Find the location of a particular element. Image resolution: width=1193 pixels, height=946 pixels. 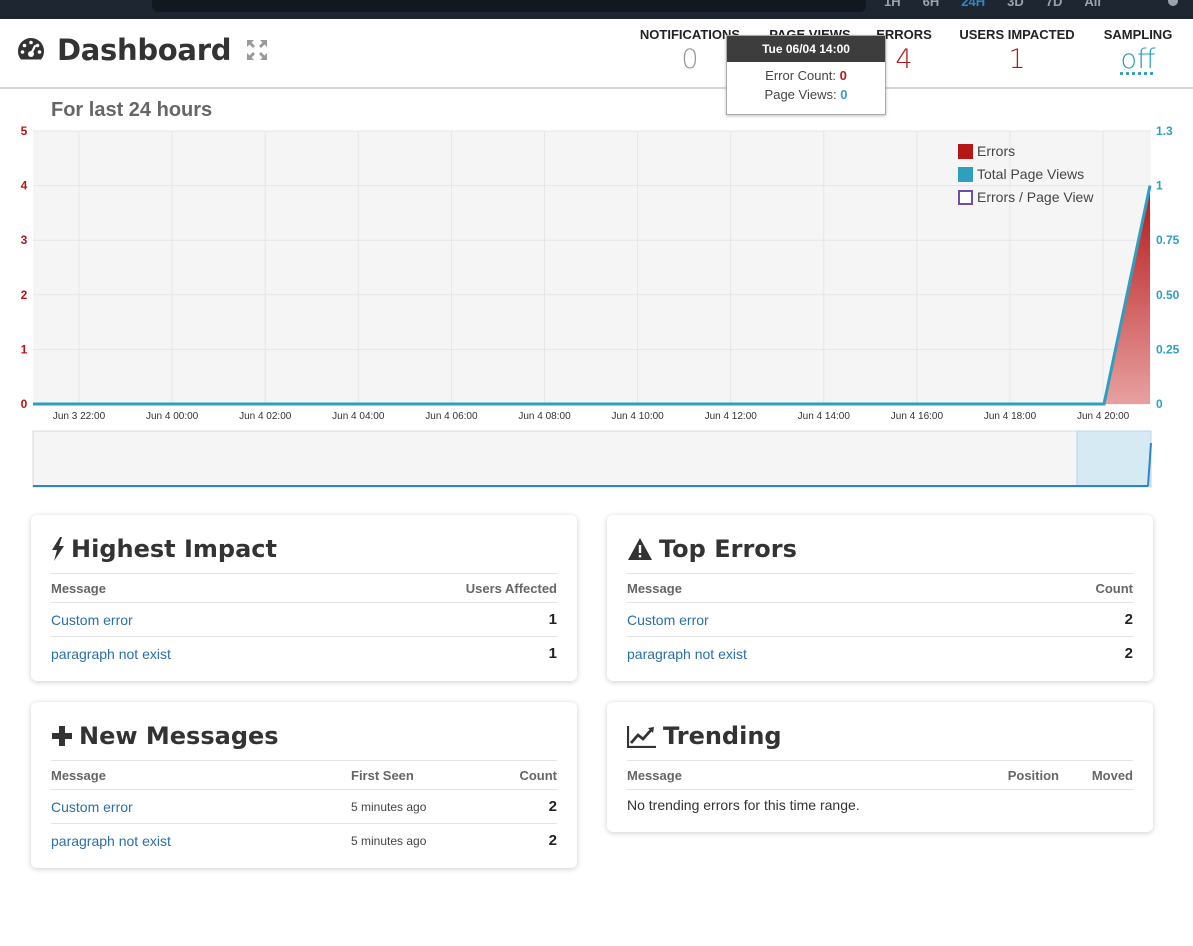

y-left-tick-label: 3 is located at coordinates (24, 240).